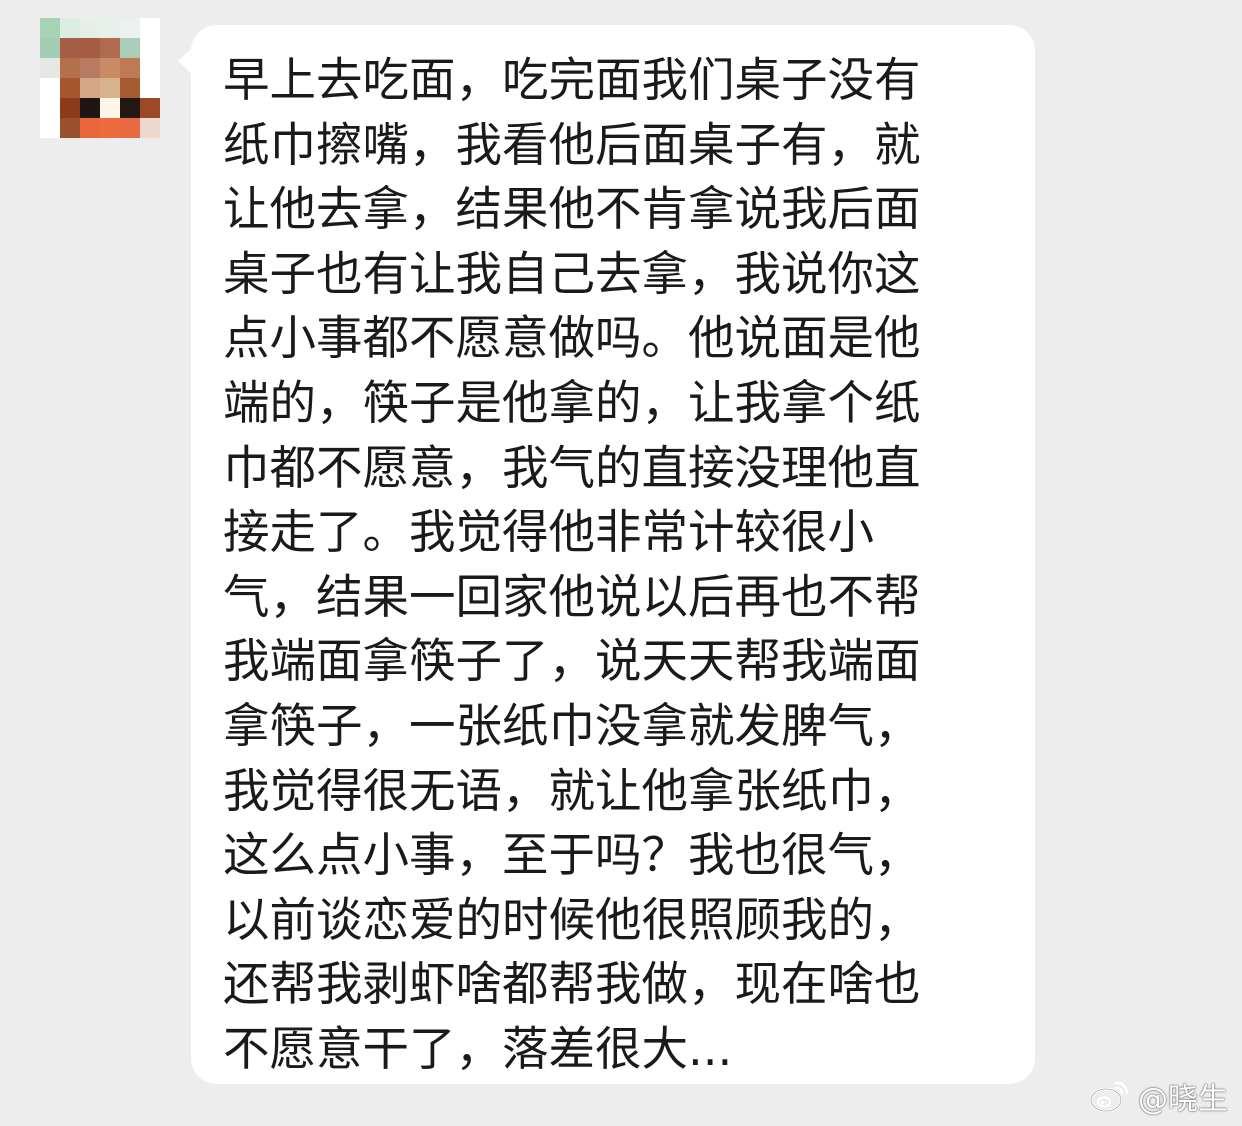 The image size is (1242, 1126). I want to click on message-line: 气，结果一回家他说以后再也不帮, so click(572, 596).